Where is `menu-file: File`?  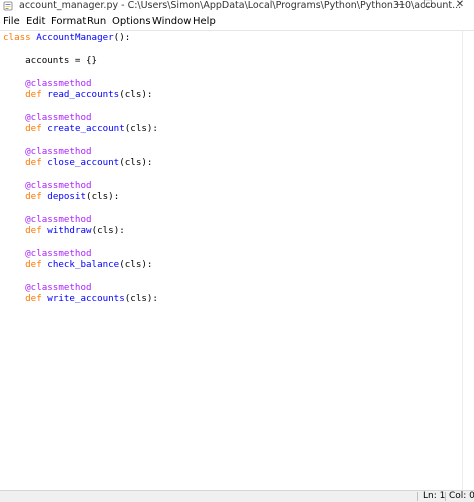 menu-file: File is located at coordinates (11, 21).